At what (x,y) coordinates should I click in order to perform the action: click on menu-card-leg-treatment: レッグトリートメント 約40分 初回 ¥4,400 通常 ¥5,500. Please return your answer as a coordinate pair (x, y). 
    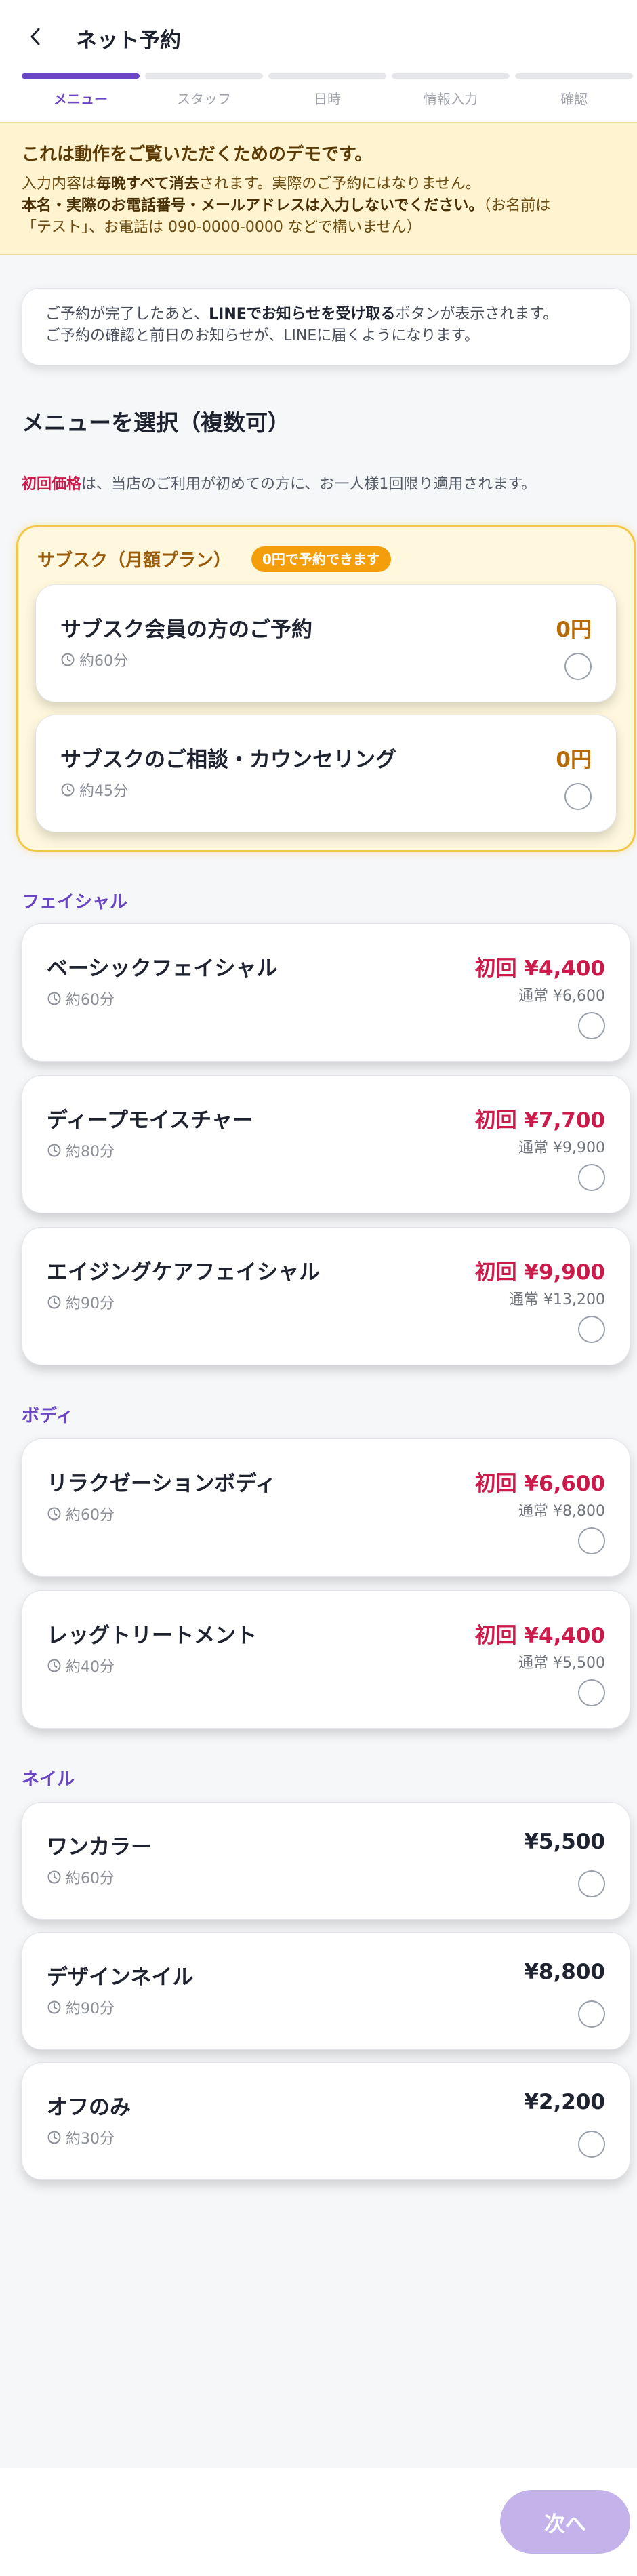
    Looking at the image, I should click on (326, 1659).